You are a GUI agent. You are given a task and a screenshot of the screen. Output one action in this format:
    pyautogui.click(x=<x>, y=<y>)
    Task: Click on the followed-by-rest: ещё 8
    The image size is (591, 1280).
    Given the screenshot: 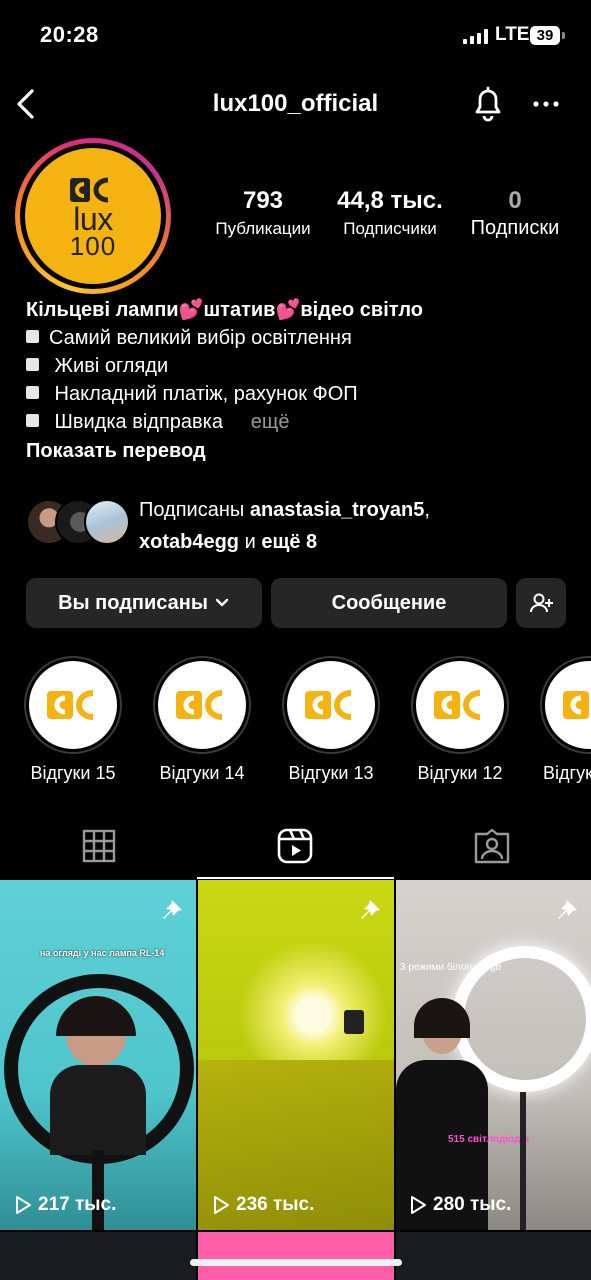 What is the action you would take?
    pyautogui.click(x=289, y=542)
    